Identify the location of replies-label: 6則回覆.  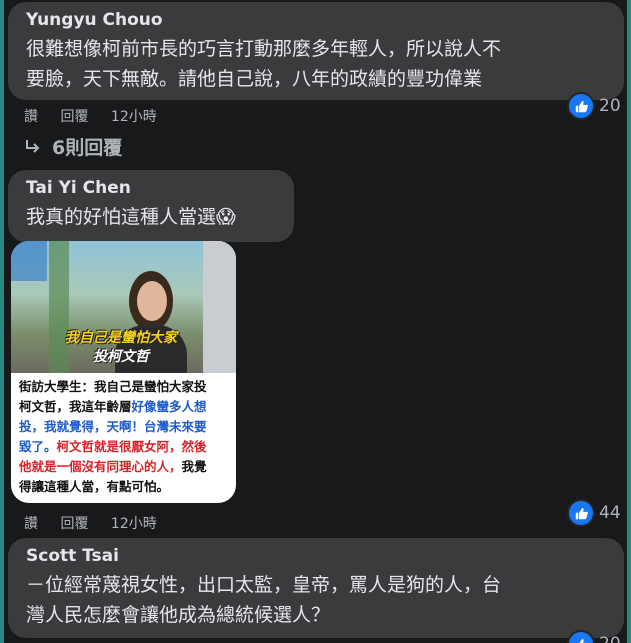
(87, 148).